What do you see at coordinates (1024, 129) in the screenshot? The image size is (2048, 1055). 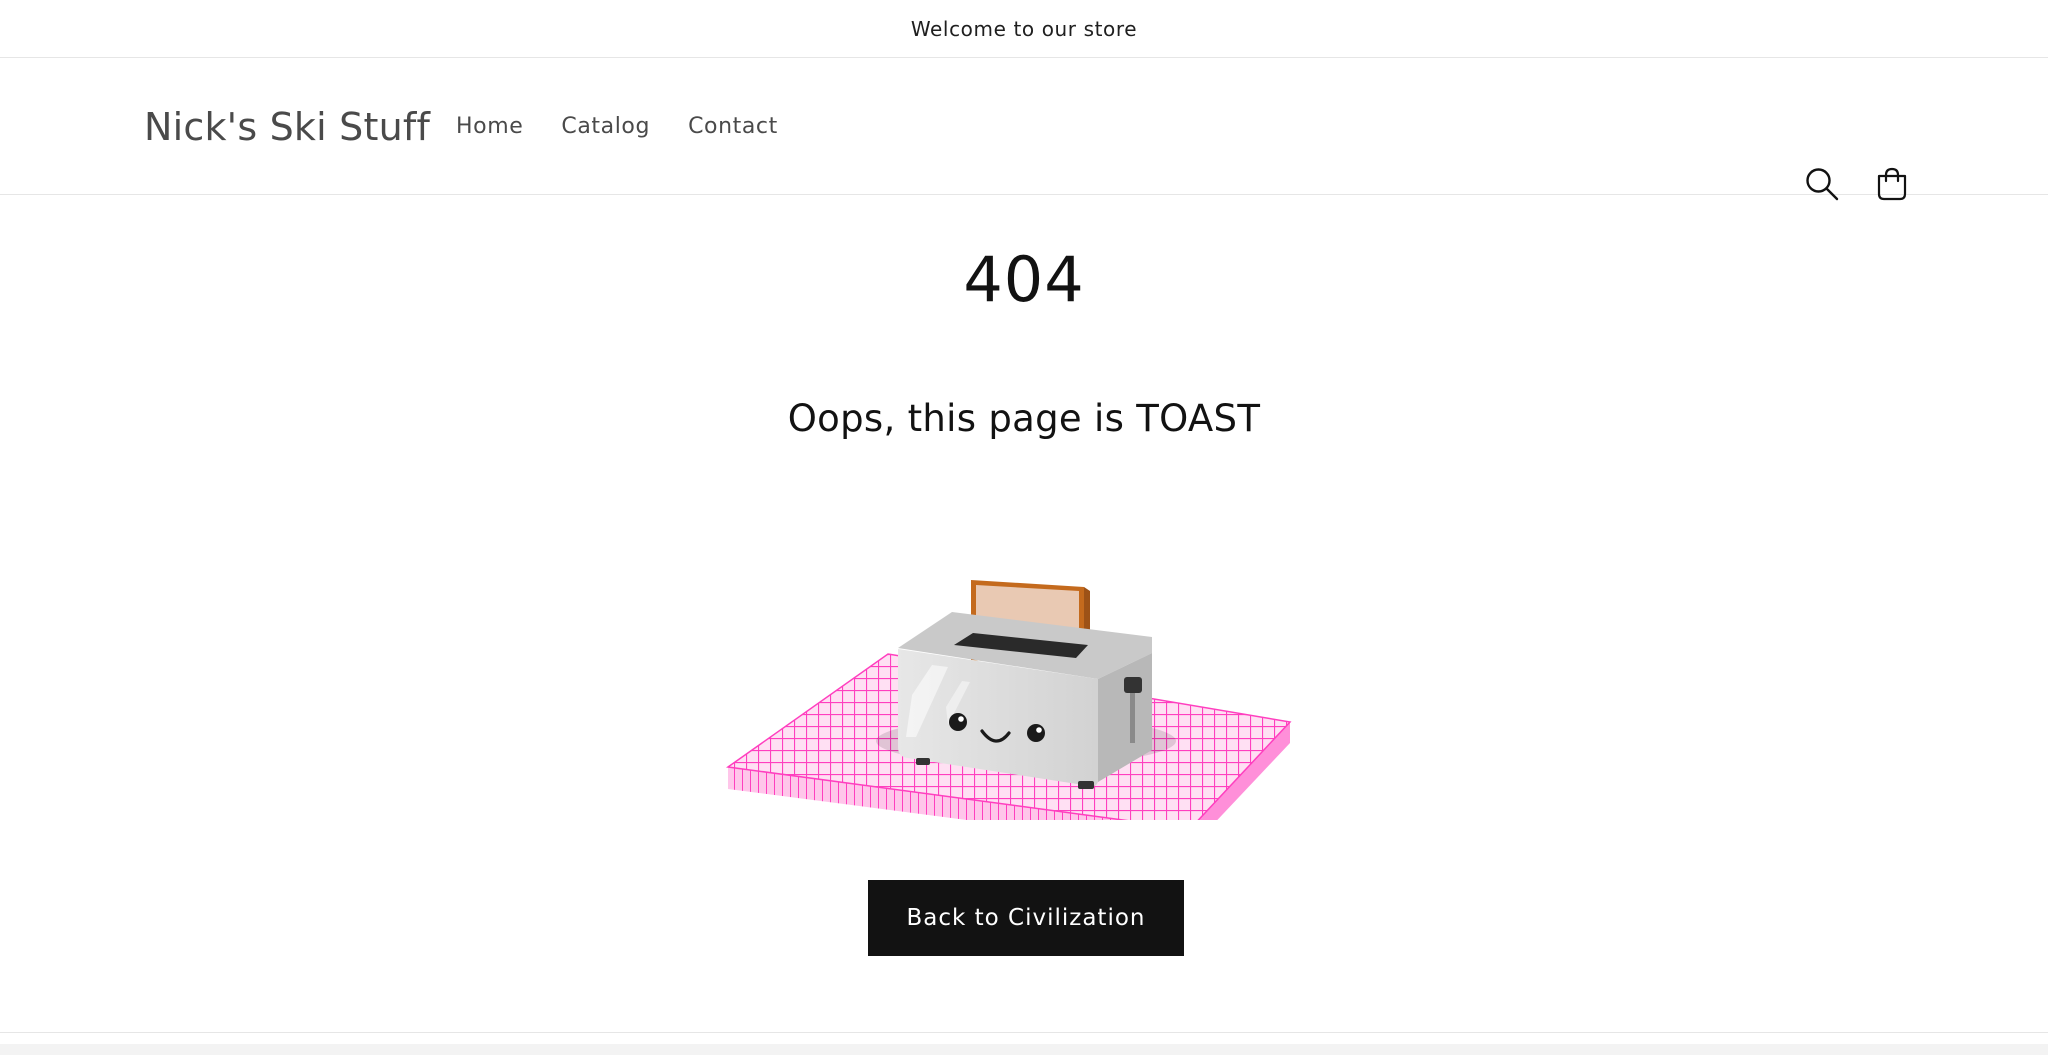 I see `site-header: Nick's Ski Stuff Home Catalog Contact` at bounding box center [1024, 129].